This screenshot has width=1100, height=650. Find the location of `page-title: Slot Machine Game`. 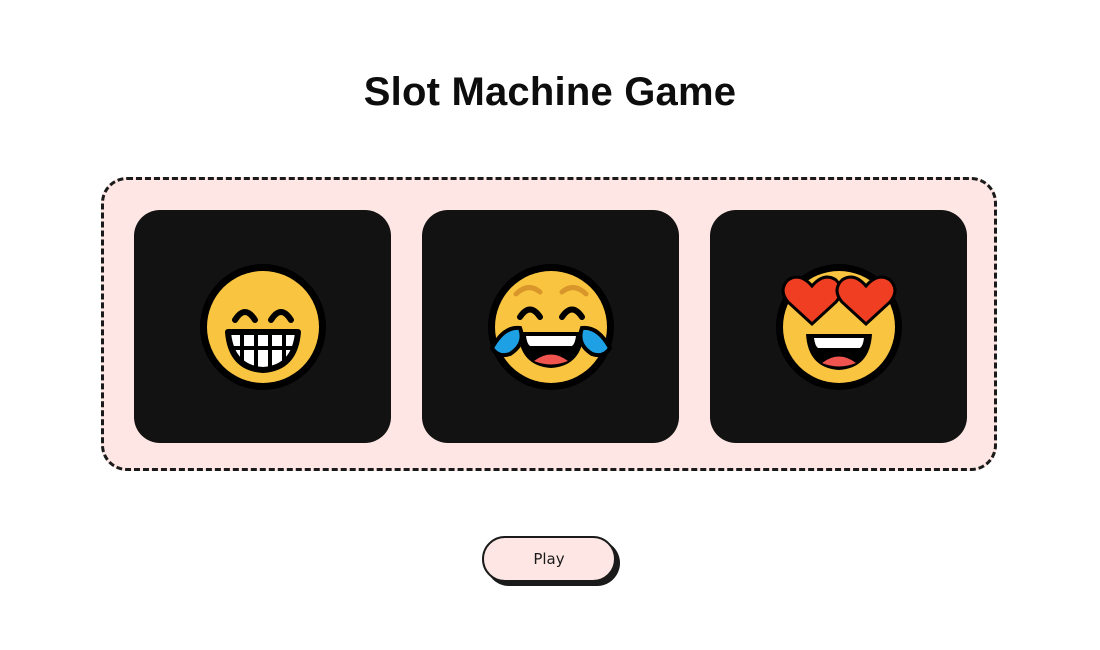

page-title: Slot Machine Game is located at coordinates (550, 92).